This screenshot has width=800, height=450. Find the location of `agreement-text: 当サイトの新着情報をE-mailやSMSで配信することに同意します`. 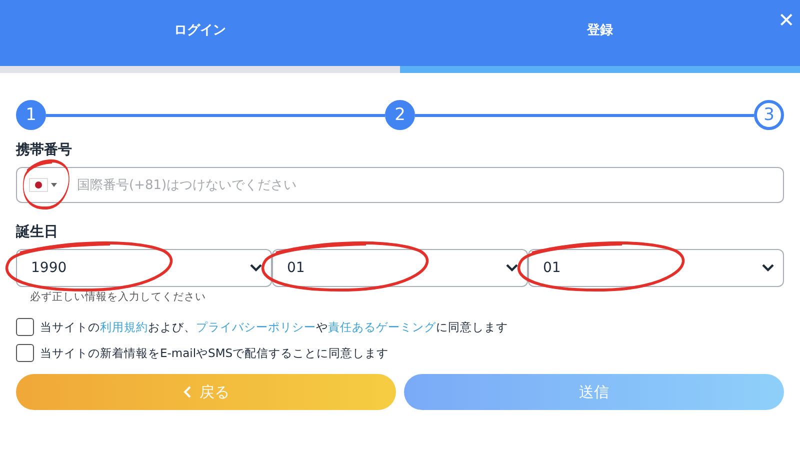

agreement-text: 当サイトの新着情報をE-mailやSMSで配信することに同意します is located at coordinates (214, 353).